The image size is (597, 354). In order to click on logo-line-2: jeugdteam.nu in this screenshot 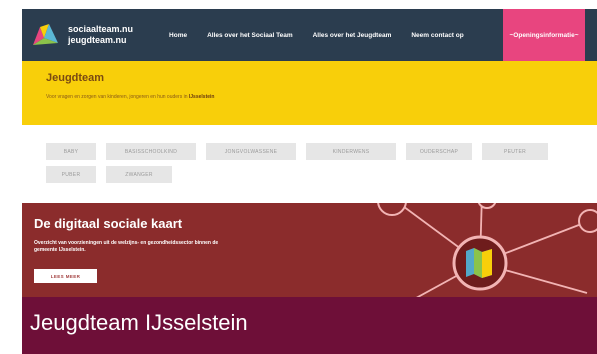, I will do `click(97, 40)`.